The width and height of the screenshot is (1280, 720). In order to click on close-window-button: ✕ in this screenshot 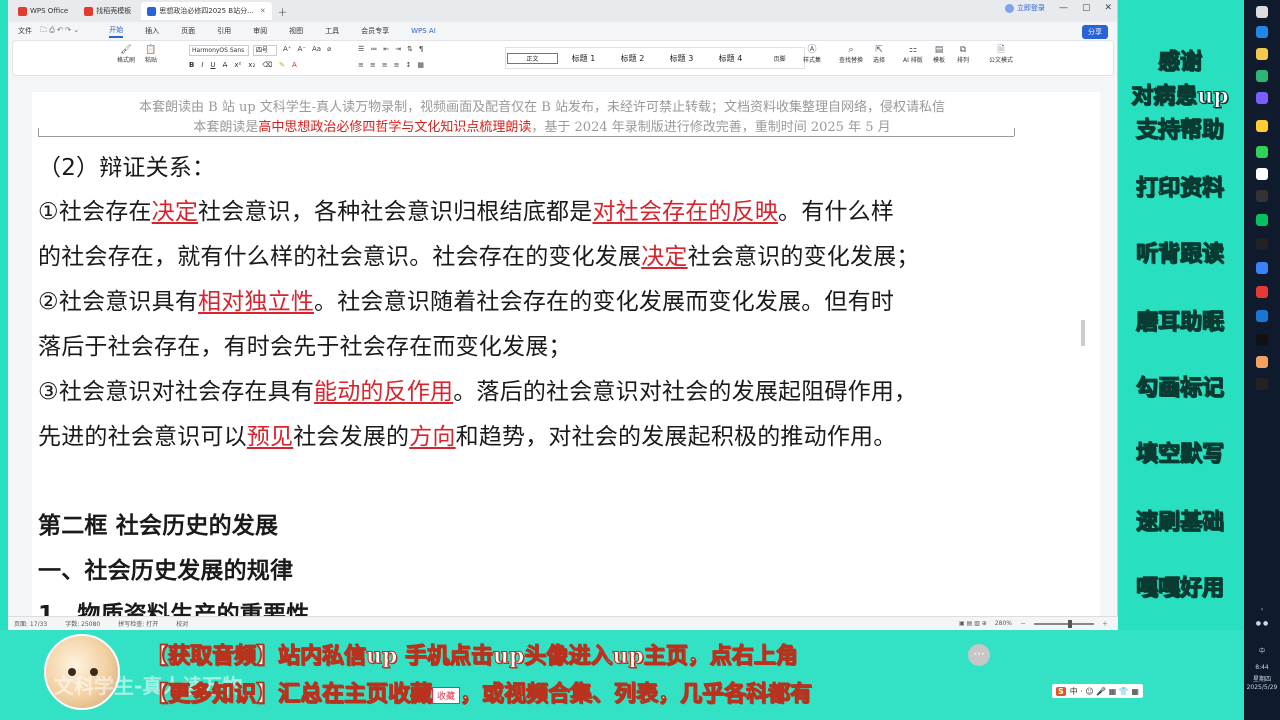, I will do `click(1108, 8)`.